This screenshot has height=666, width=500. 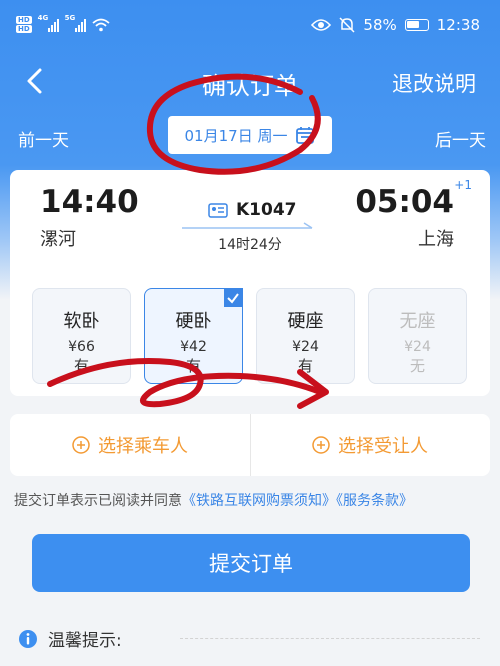 I want to click on train-number: K1047, so click(x=252, y=210).